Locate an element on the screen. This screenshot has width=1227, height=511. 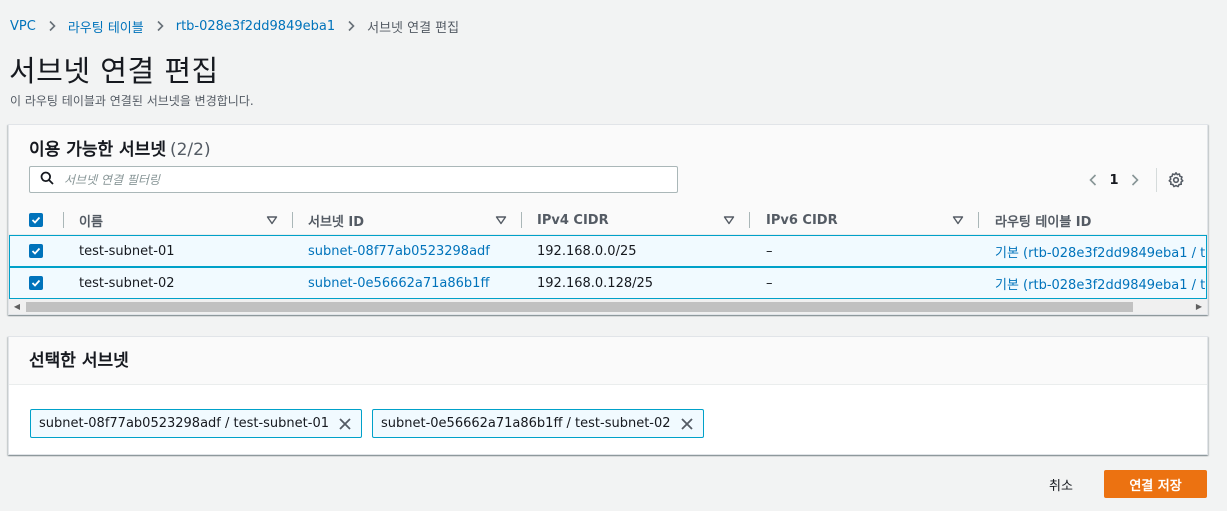
scrollbar-thumb is located at coordinates (579, 307).